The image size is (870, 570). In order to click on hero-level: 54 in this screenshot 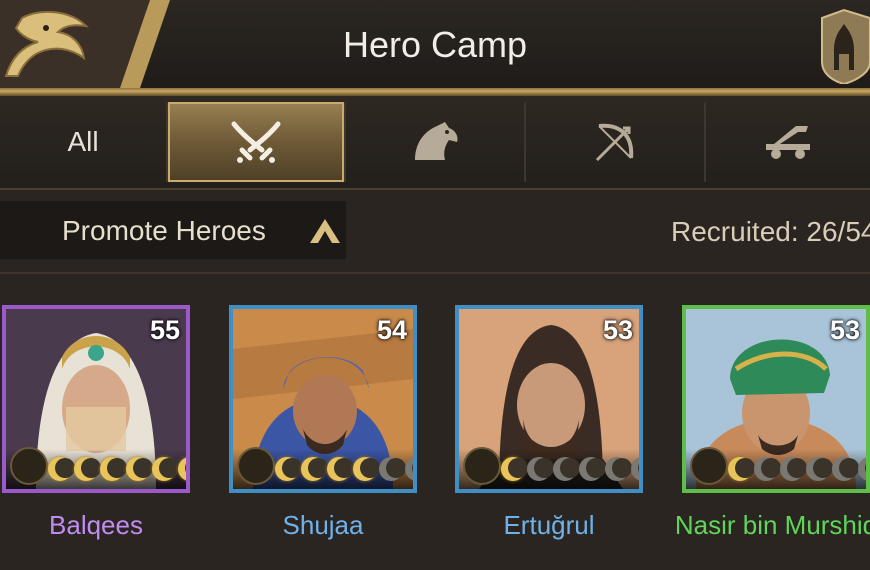, I will do `click(391, 330)`.